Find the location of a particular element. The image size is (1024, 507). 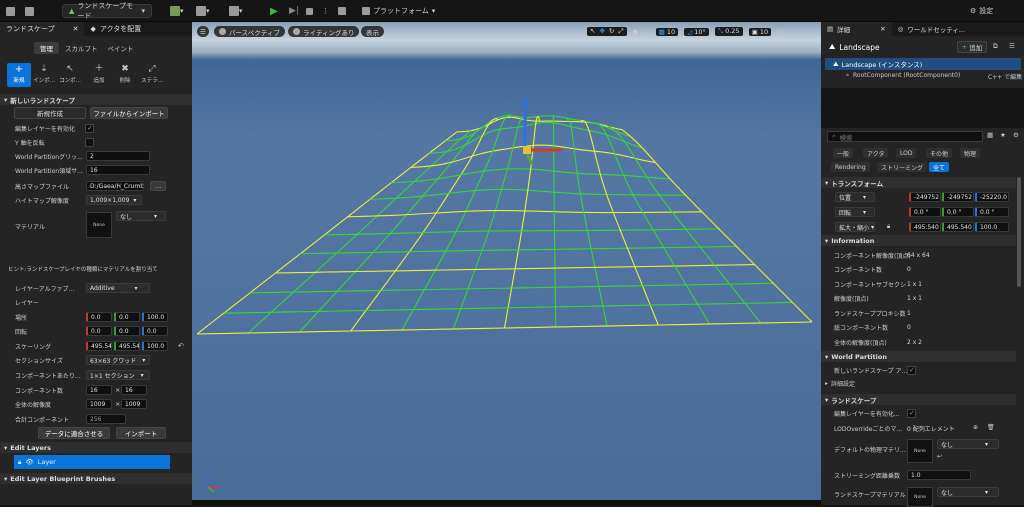

scale-mode-dropdown: 拡大・縮小 ▾ is located at coordinates (855, 227).